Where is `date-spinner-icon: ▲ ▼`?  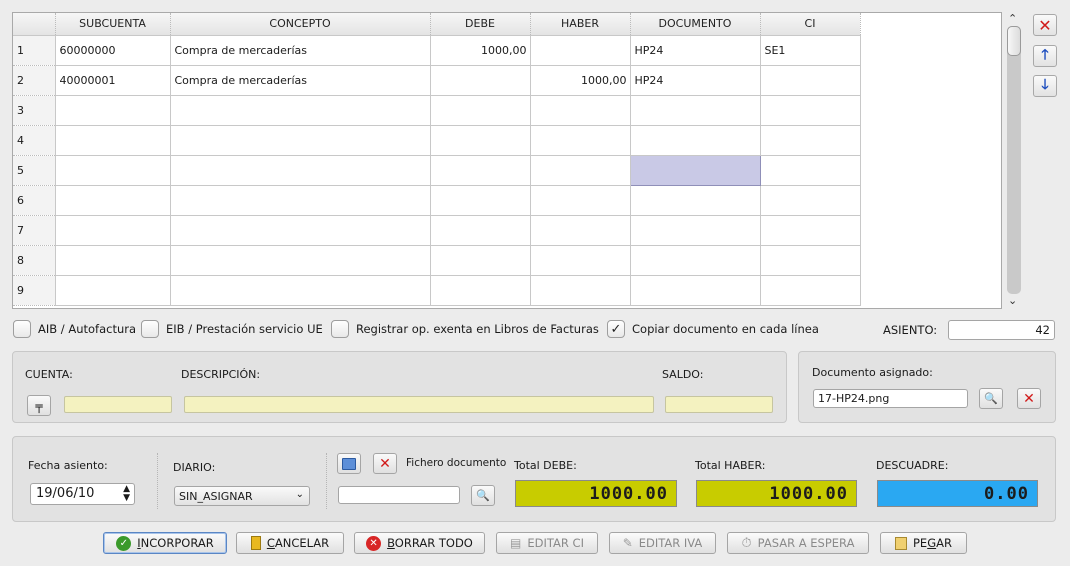 date-spinner-icon: ▲ ▼ is located at coordinates (126, 494).